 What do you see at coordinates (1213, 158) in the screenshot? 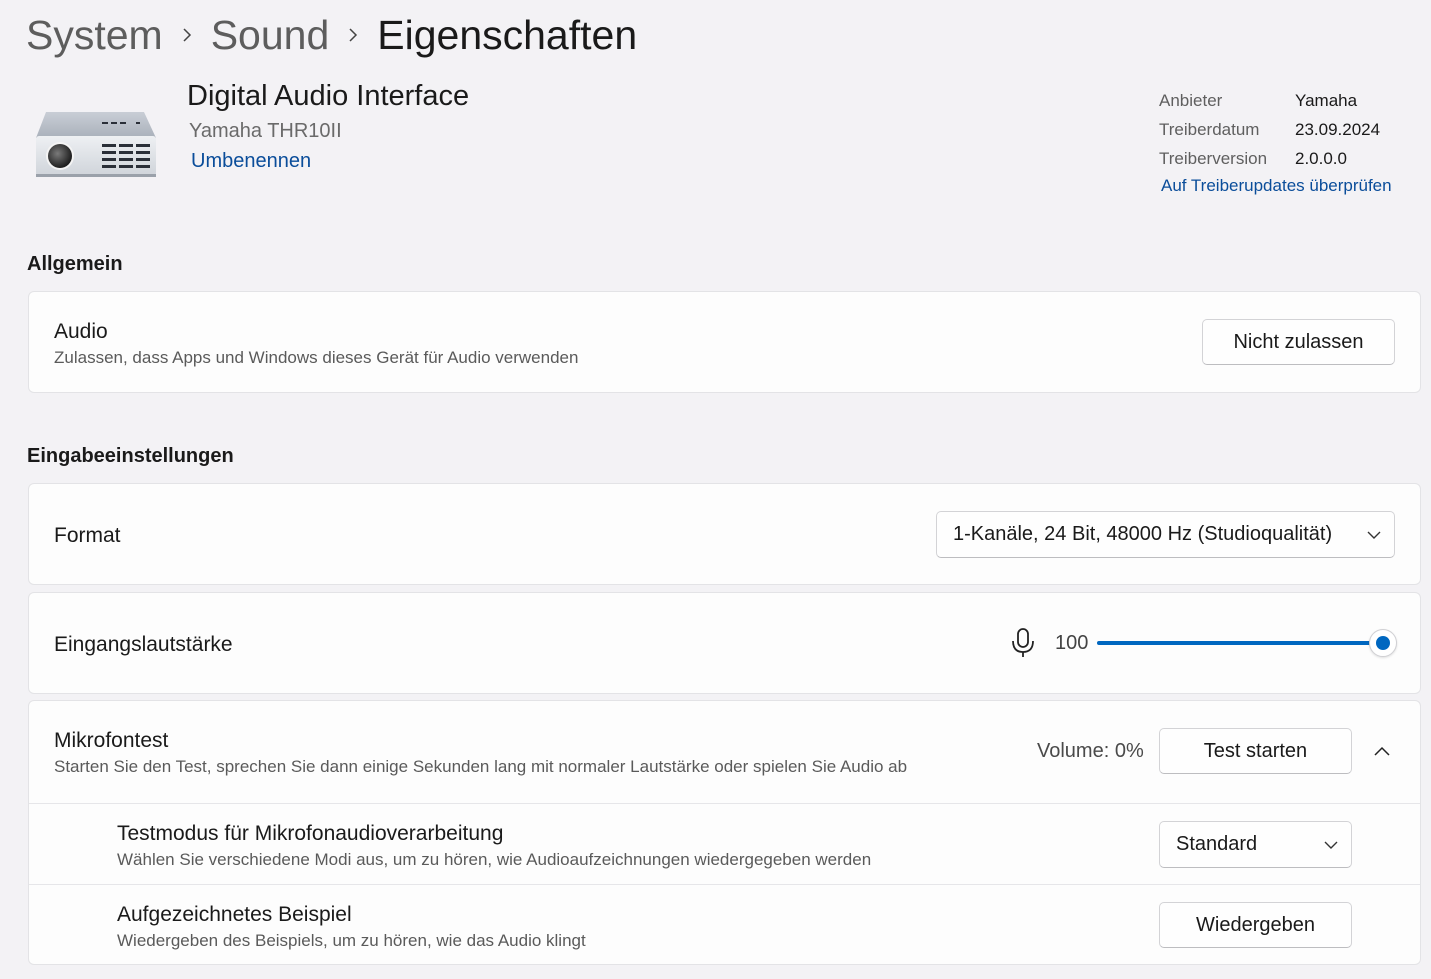
I see `driver-info-key: Treiberversion` at bounding box center [1213, 158].